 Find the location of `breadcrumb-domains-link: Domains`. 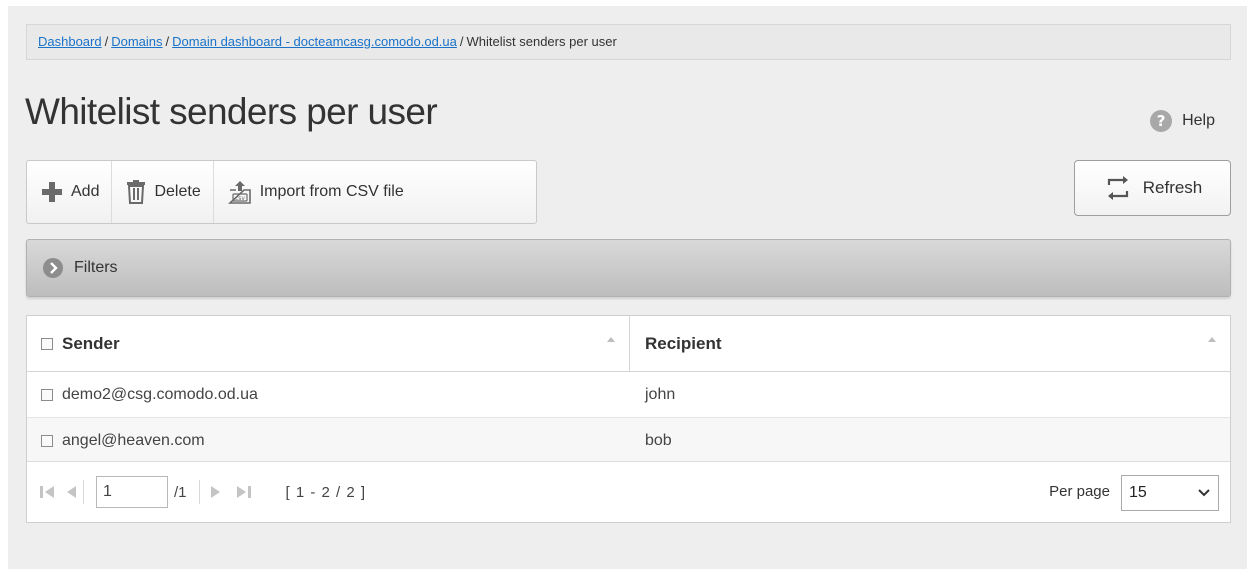

breadcrumb-domains-link: Domains is located at coordinates (136, 41).